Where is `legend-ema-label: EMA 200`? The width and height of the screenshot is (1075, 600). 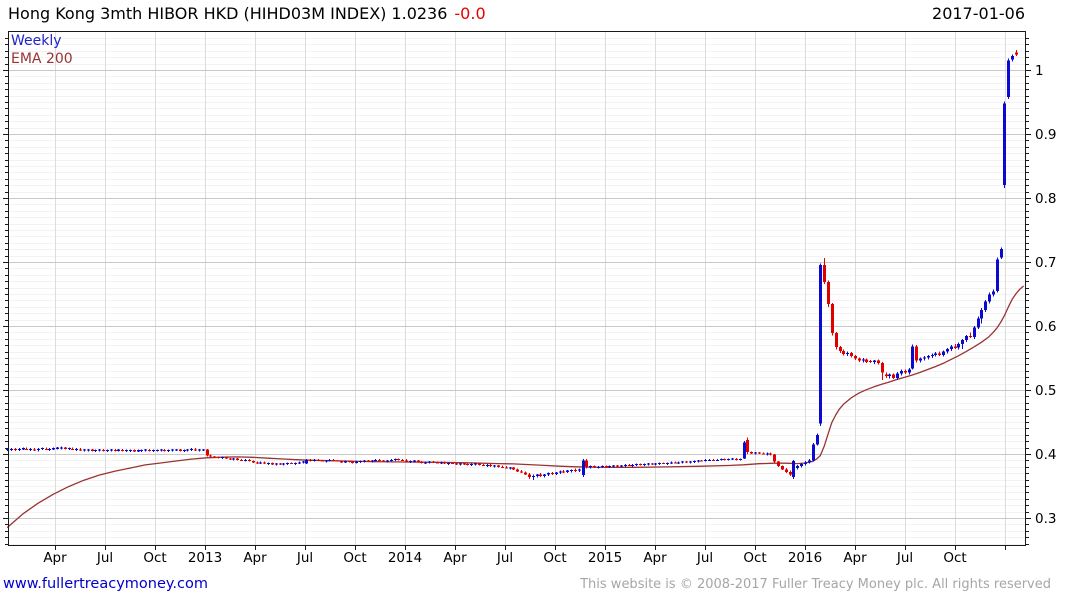 legend-ema-label: EMA 200 is located at coordinates (42, 59).